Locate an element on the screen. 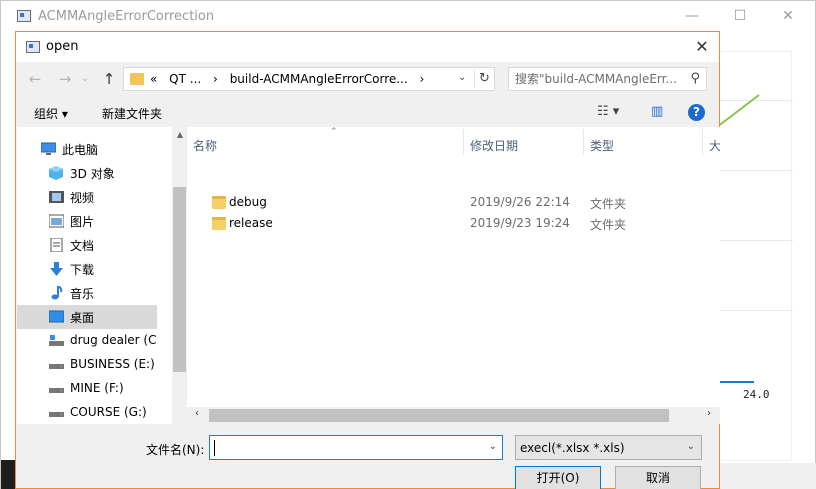  back-arrow-icon: ← is located at coordinates (35, 79).